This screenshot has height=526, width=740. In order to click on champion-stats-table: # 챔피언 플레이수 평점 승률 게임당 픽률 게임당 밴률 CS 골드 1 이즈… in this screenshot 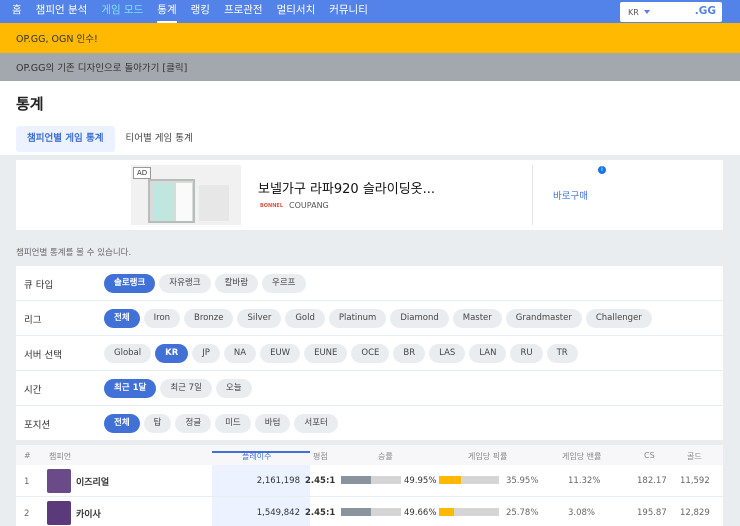, I will do `click(369, 485)`.